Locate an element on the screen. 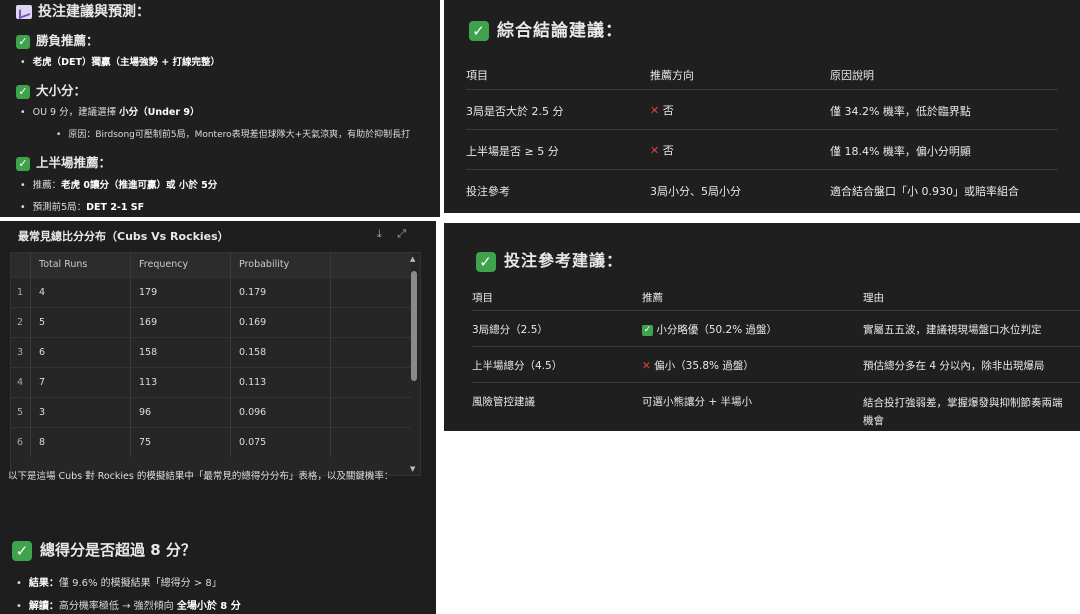  table-row: 投注參考 3局小分、5局小分 適合結合盤口「小 0.930」或賠率組合 is located at coordinates (742, 191).